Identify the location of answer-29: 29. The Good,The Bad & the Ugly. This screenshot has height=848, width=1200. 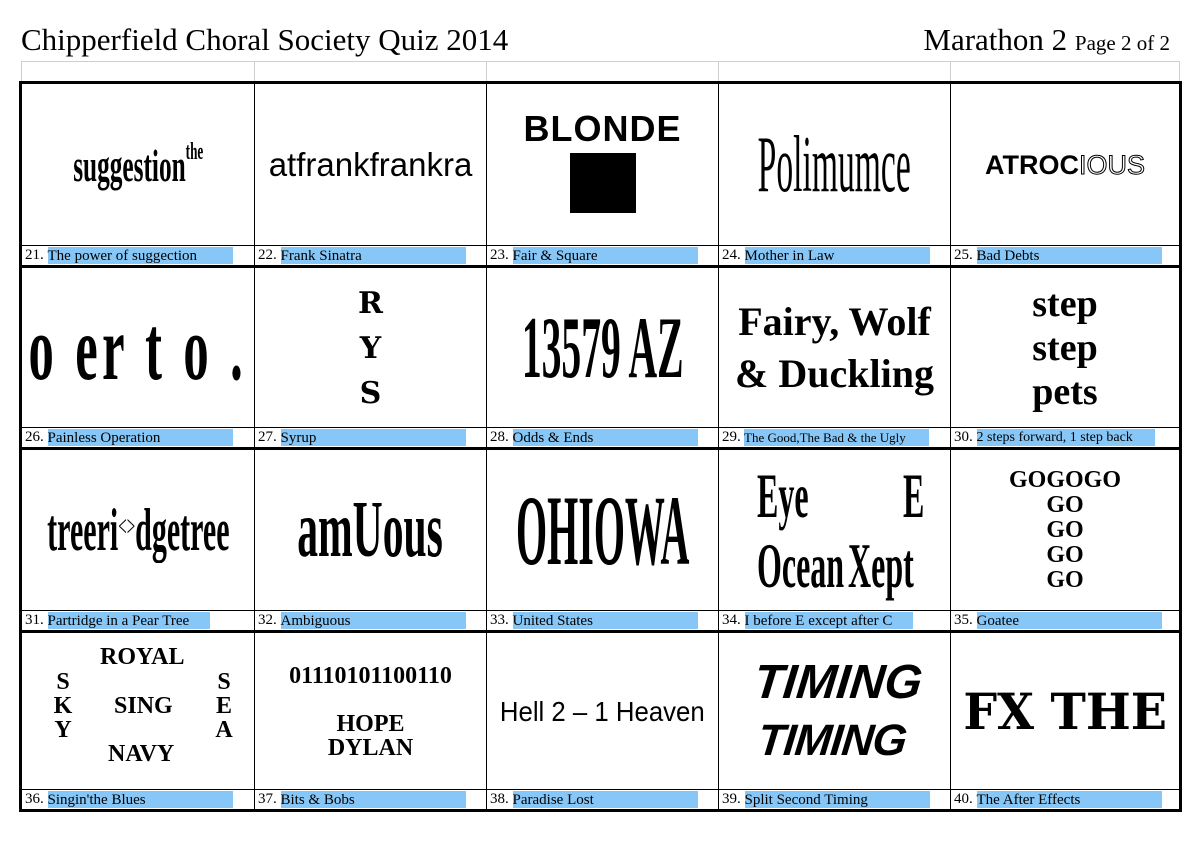
(834, 437).